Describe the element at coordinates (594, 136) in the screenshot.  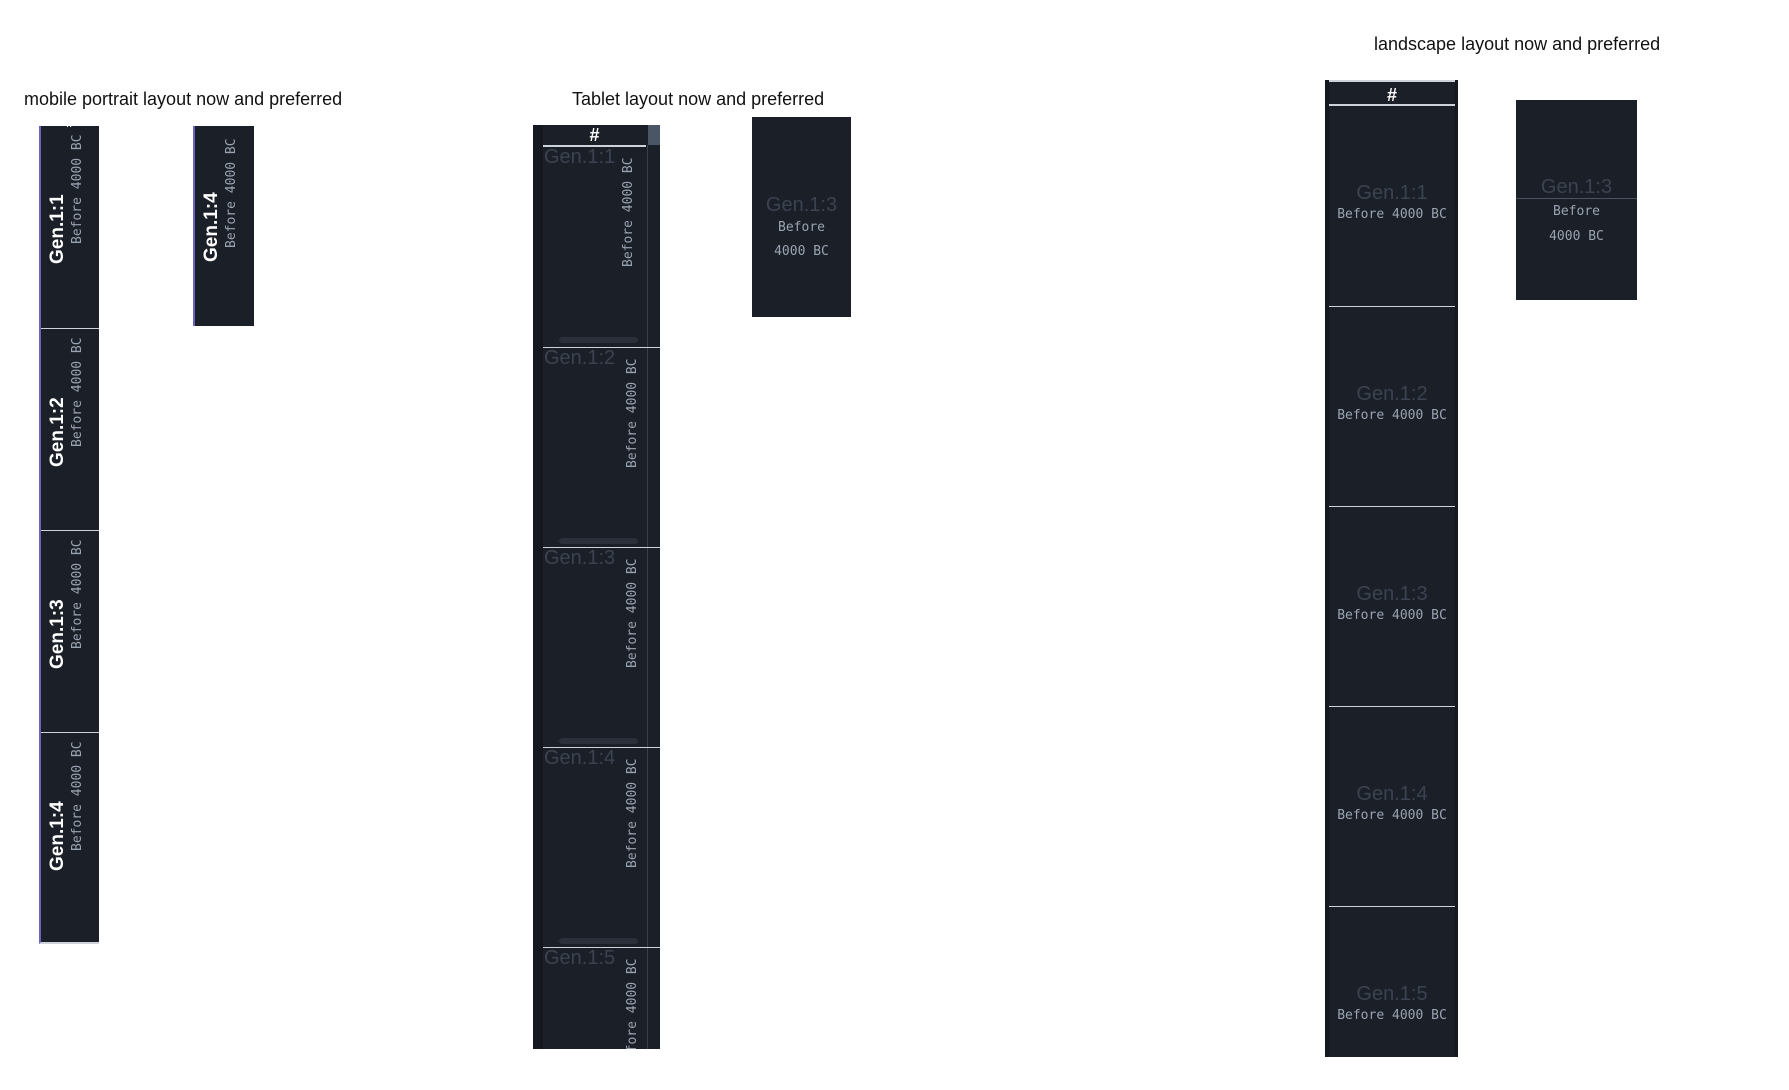
I see `tablet-header-hash: #` at that location.